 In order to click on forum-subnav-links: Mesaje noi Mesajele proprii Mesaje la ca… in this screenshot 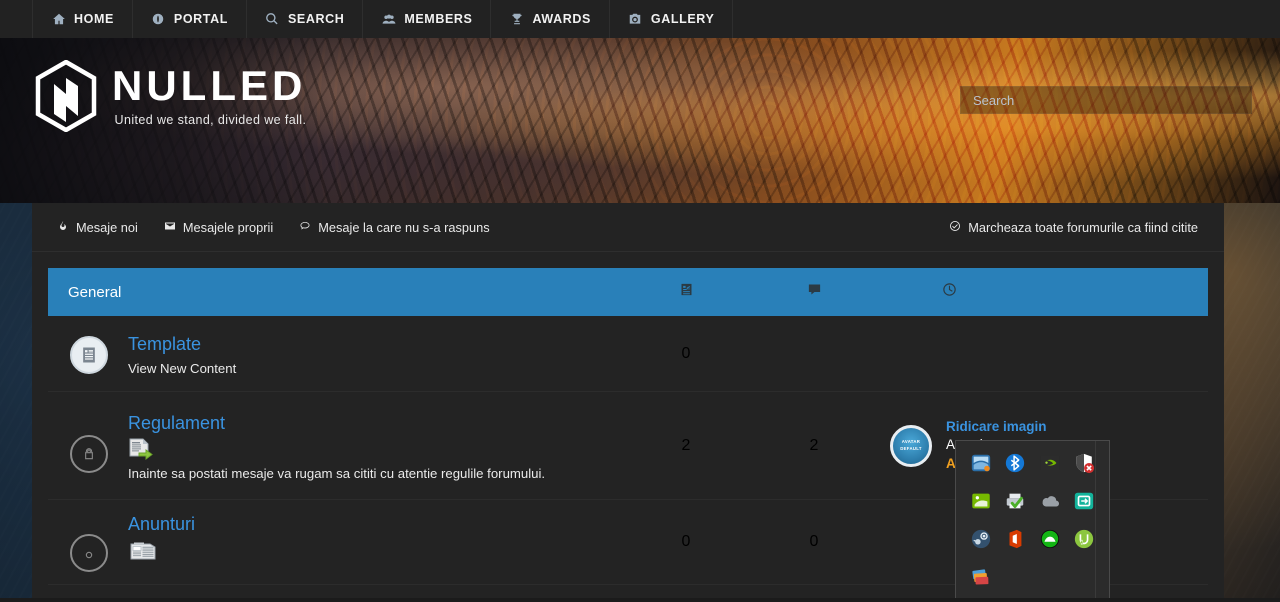, I will do `click(273, 227)`.